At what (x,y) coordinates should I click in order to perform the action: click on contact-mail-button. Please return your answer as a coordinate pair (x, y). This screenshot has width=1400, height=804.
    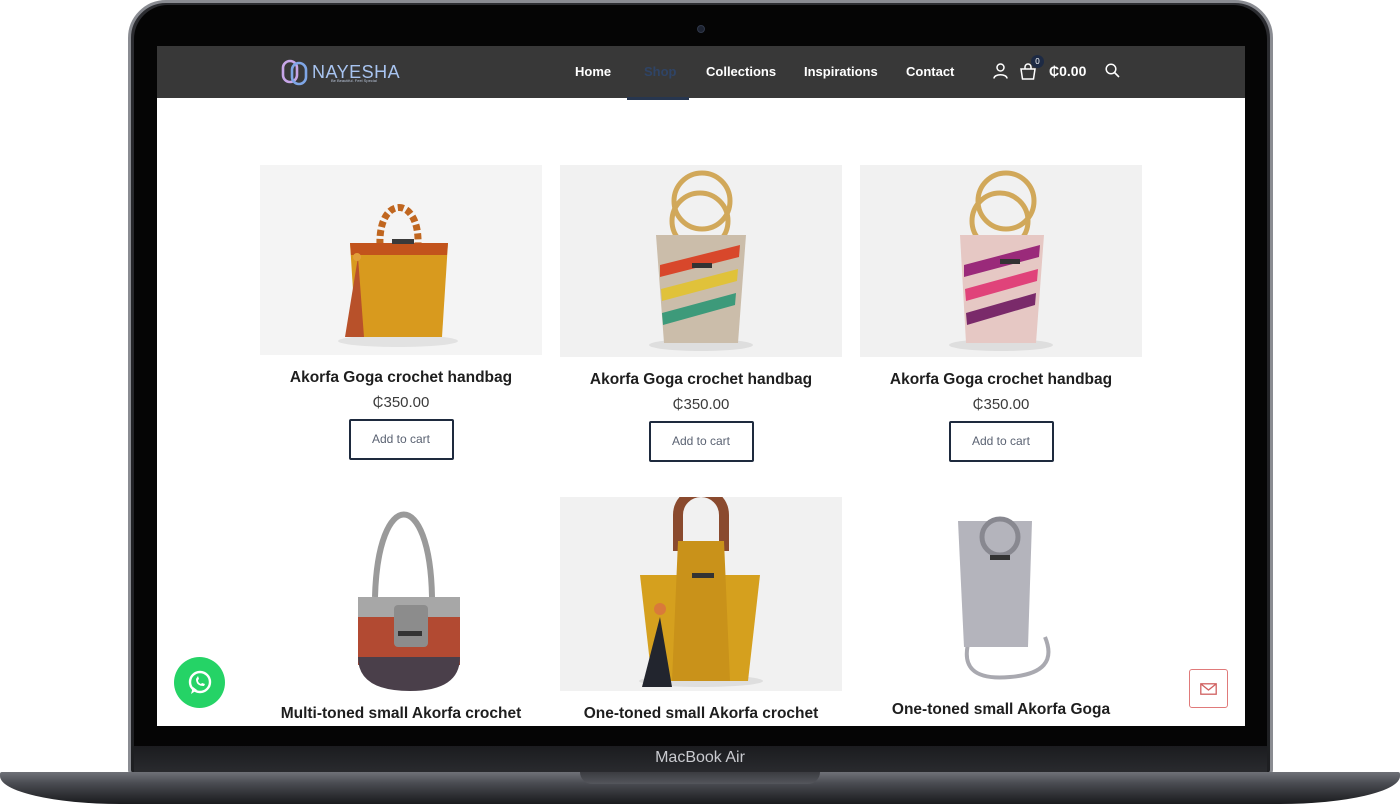
    Looking at the image, I should click on (1208, 688).